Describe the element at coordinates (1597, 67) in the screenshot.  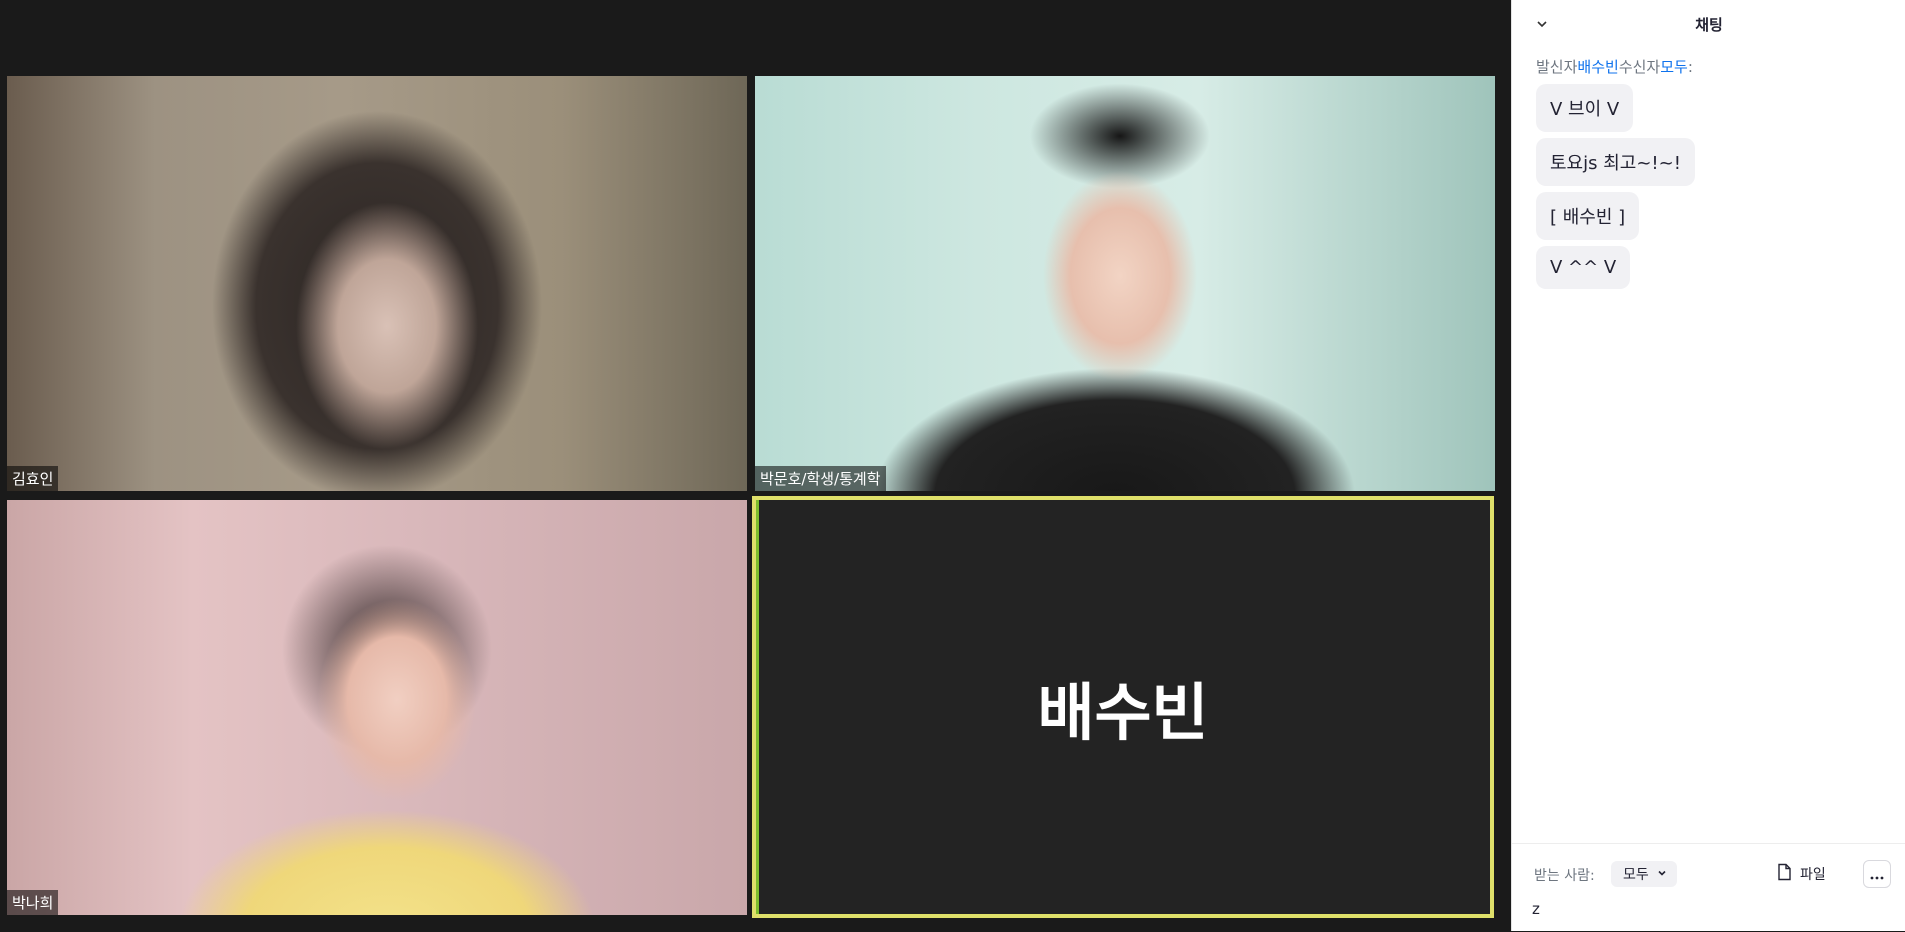
I see `sender-name: 배수빈` at that location.